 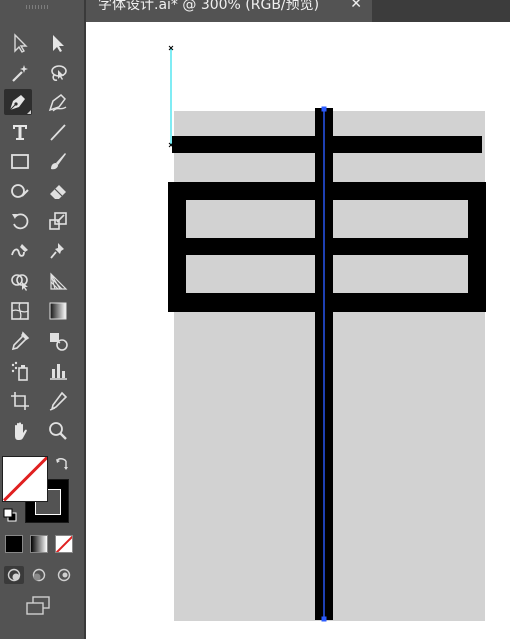 I want to click on gradient-mode-button, so click(x=39, y=544).